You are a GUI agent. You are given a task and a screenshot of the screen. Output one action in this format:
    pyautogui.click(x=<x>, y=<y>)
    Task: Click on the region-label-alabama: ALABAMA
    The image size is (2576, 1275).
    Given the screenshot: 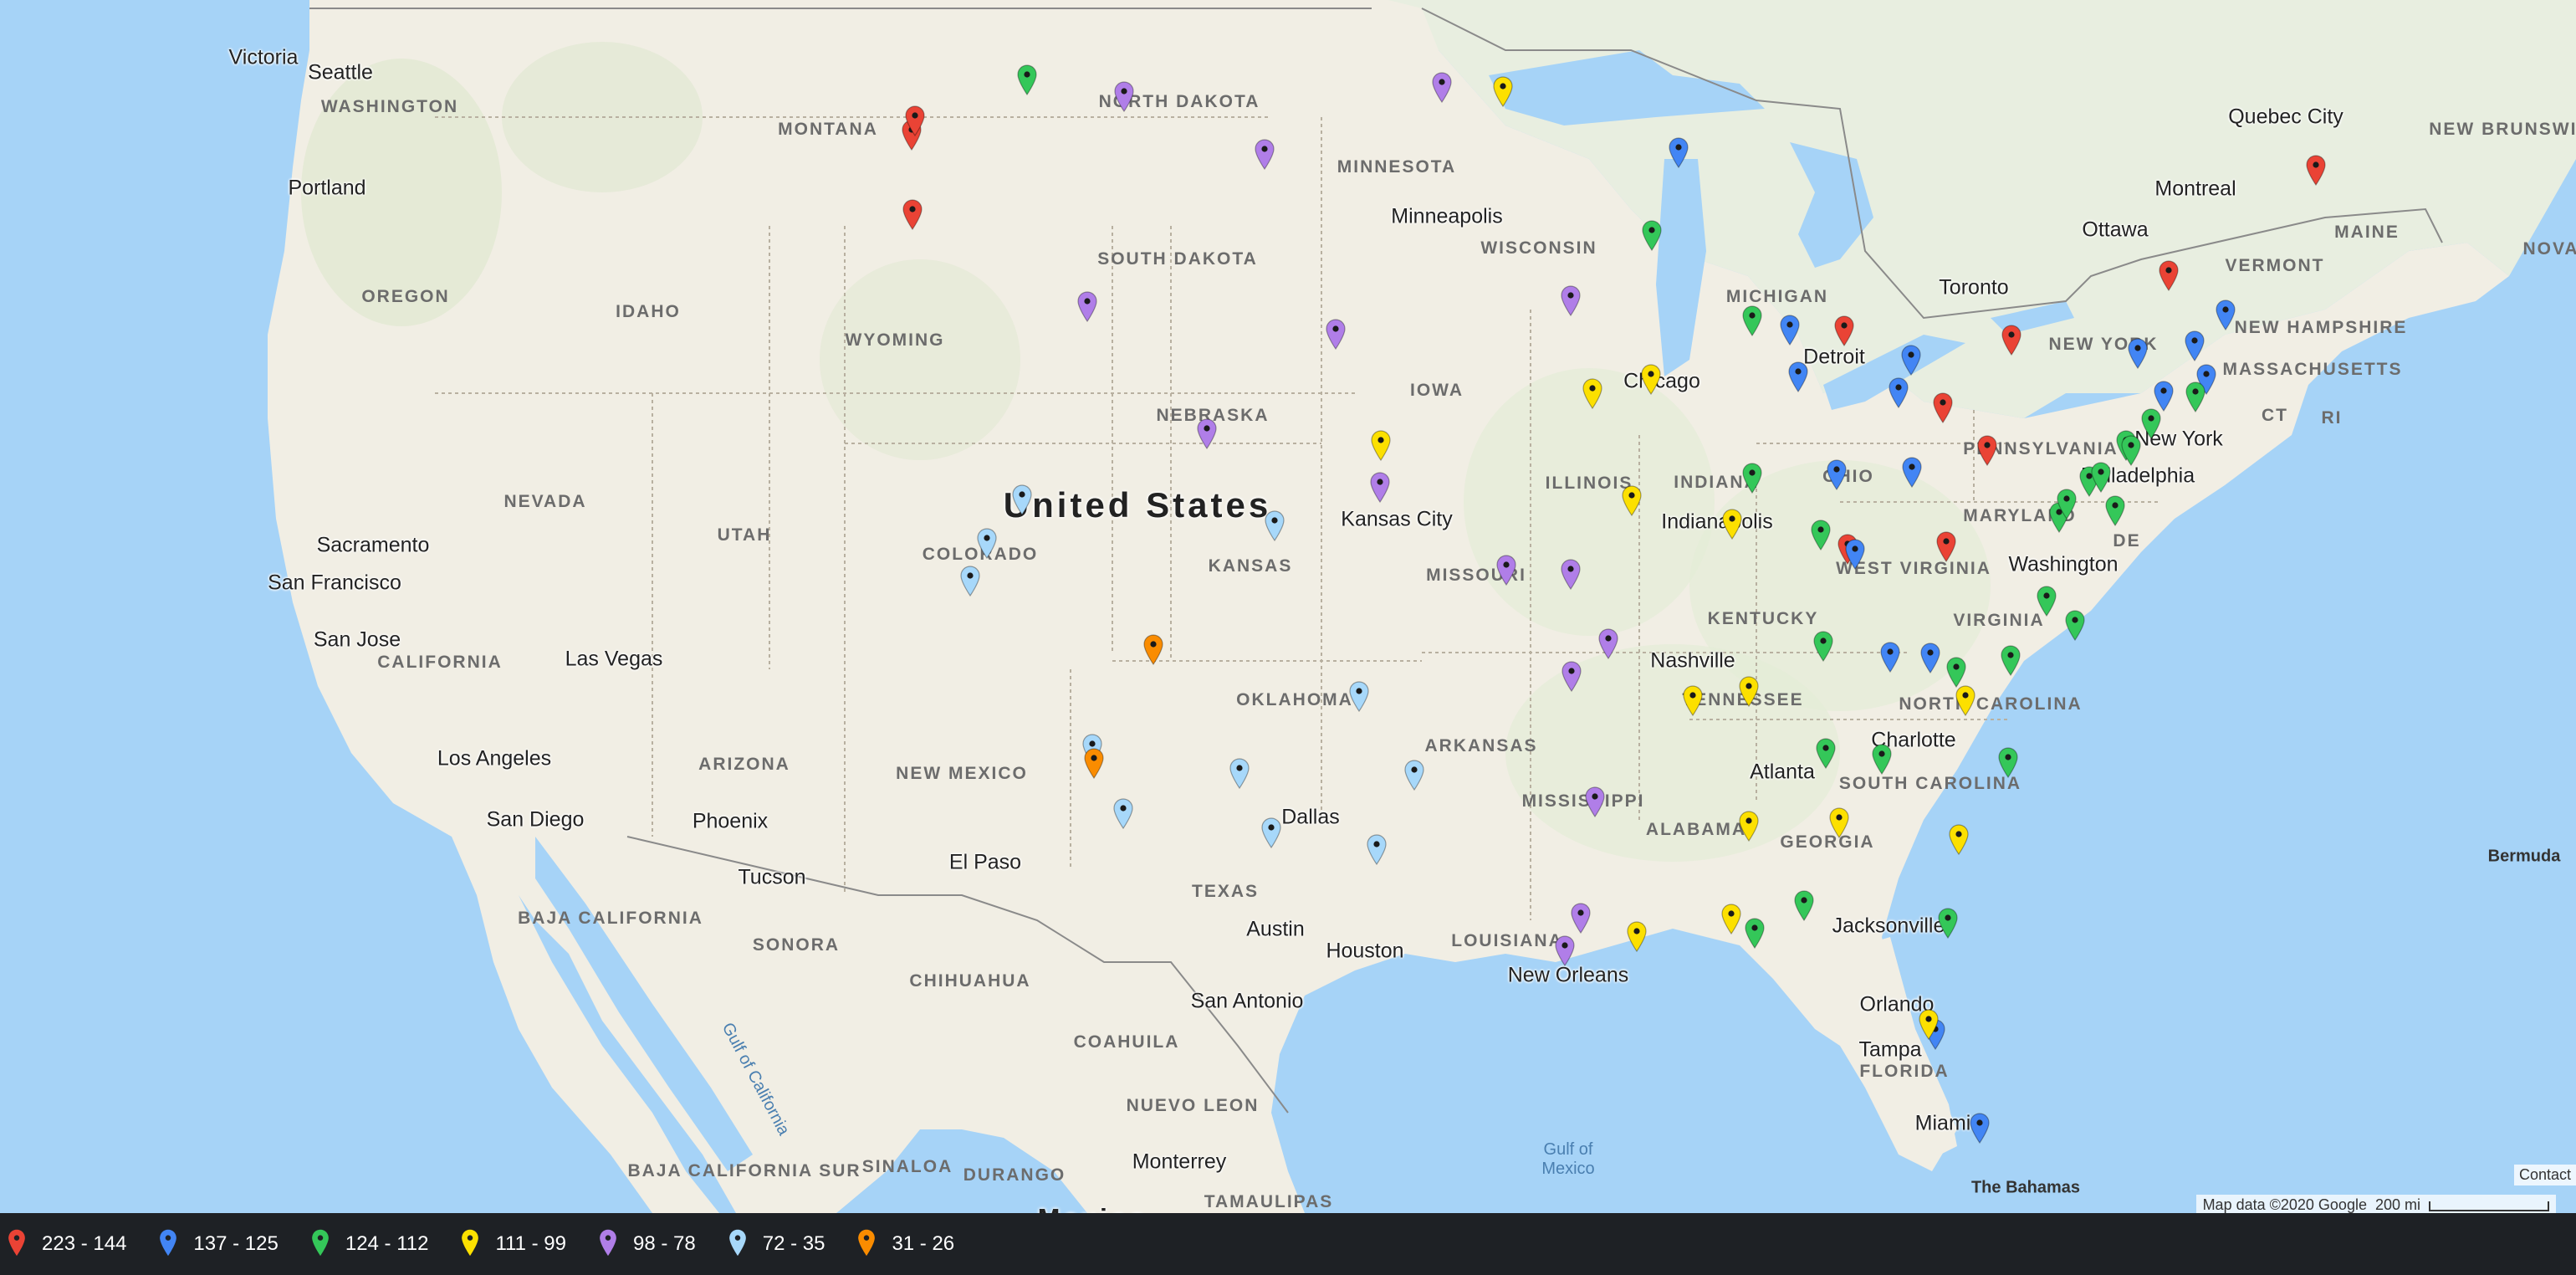 What is the action you would take?
    pyautogui.click(x=1696, y=829)
    